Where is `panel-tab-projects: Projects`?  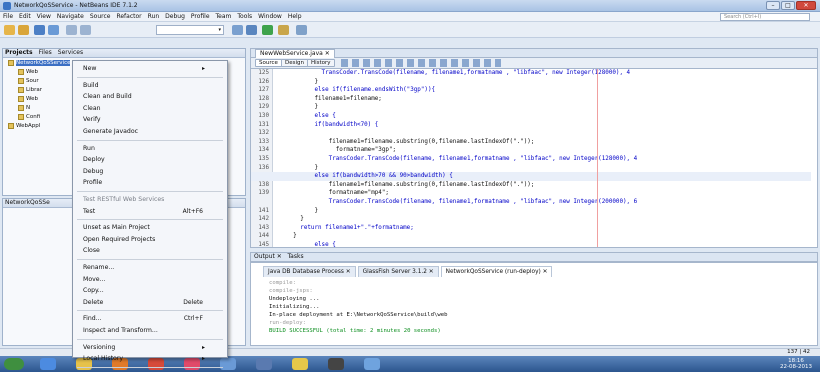 panel-tab-projects: Projects is located at coordinates (19, 52).